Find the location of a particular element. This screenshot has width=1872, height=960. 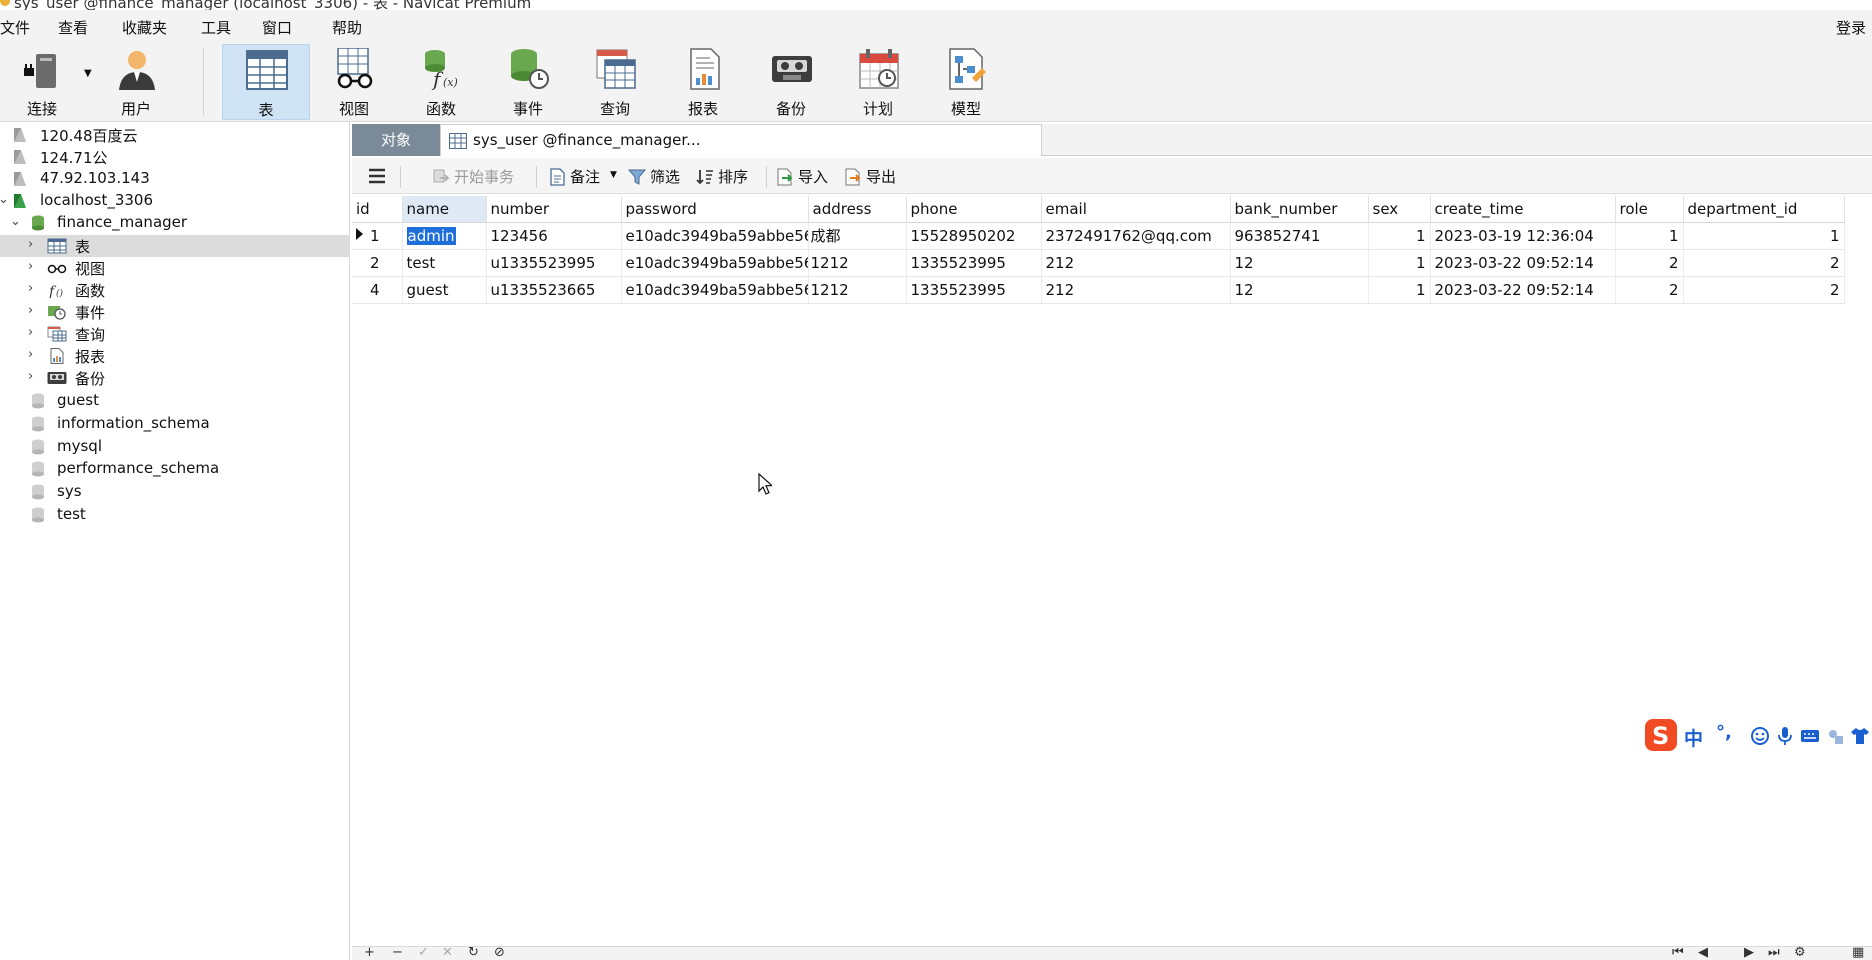

settings-gear-icon: ⚙ is located at coordinates (1800, 952).